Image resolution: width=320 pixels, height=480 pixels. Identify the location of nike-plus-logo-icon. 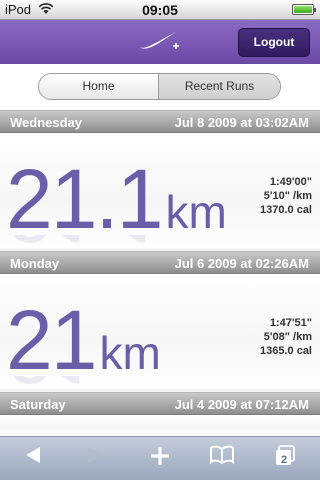
(159, 44).